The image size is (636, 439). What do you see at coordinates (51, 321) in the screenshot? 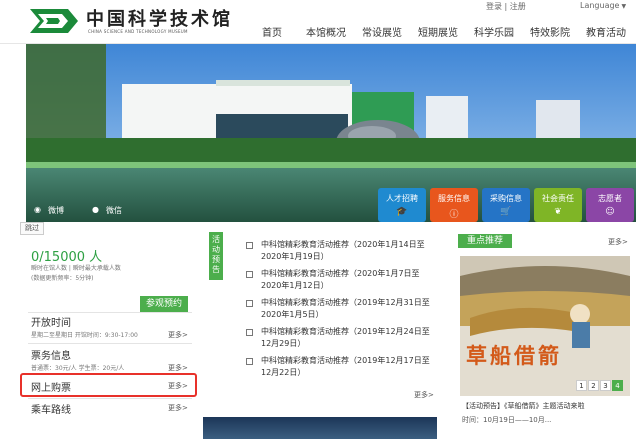
I see `opening-hours-title: 开放时间` at bounding box center [51, 321].